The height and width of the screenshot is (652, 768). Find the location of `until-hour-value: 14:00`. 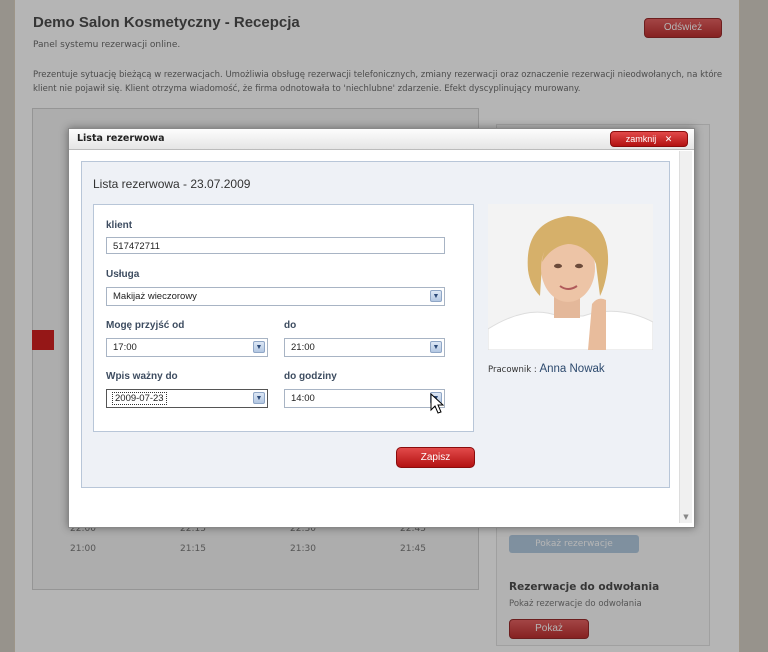

until-hour-value: 14:00 is located at coordinates (303, 398).